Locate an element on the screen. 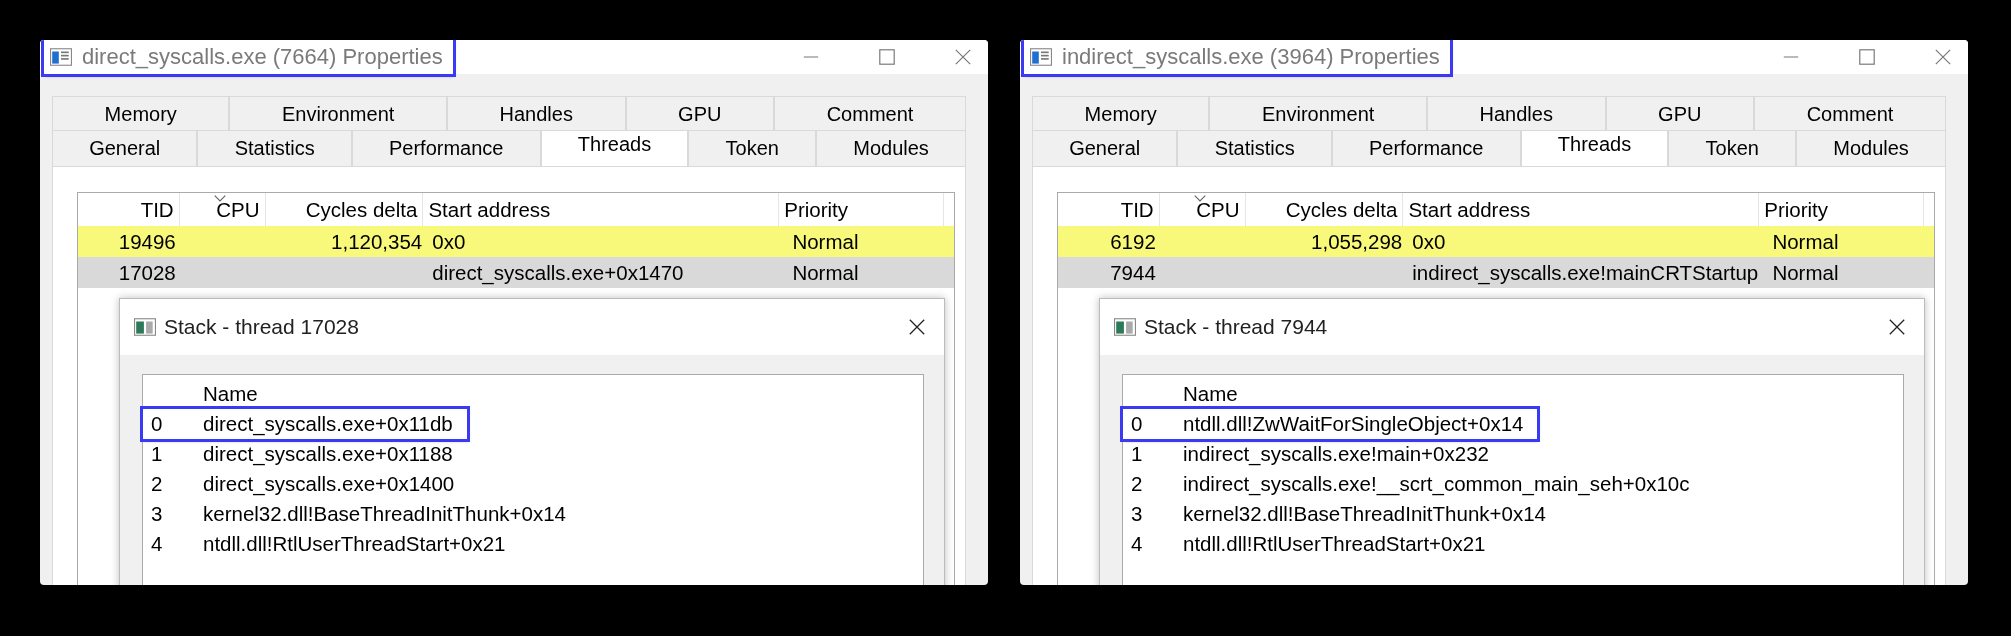 This screenshot has width=2011, height=636. frame-name: indirect_syscalls.exe!__scrt_common_main_seh+0x10c is located at coordinates (1436, 484).